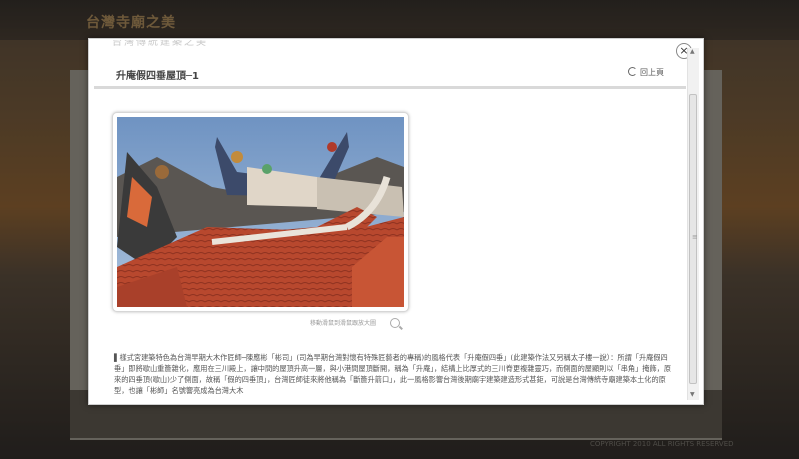 This screenshot has width=799, height=459. I want to click on back-label: 回上頁, so click(652, 72).